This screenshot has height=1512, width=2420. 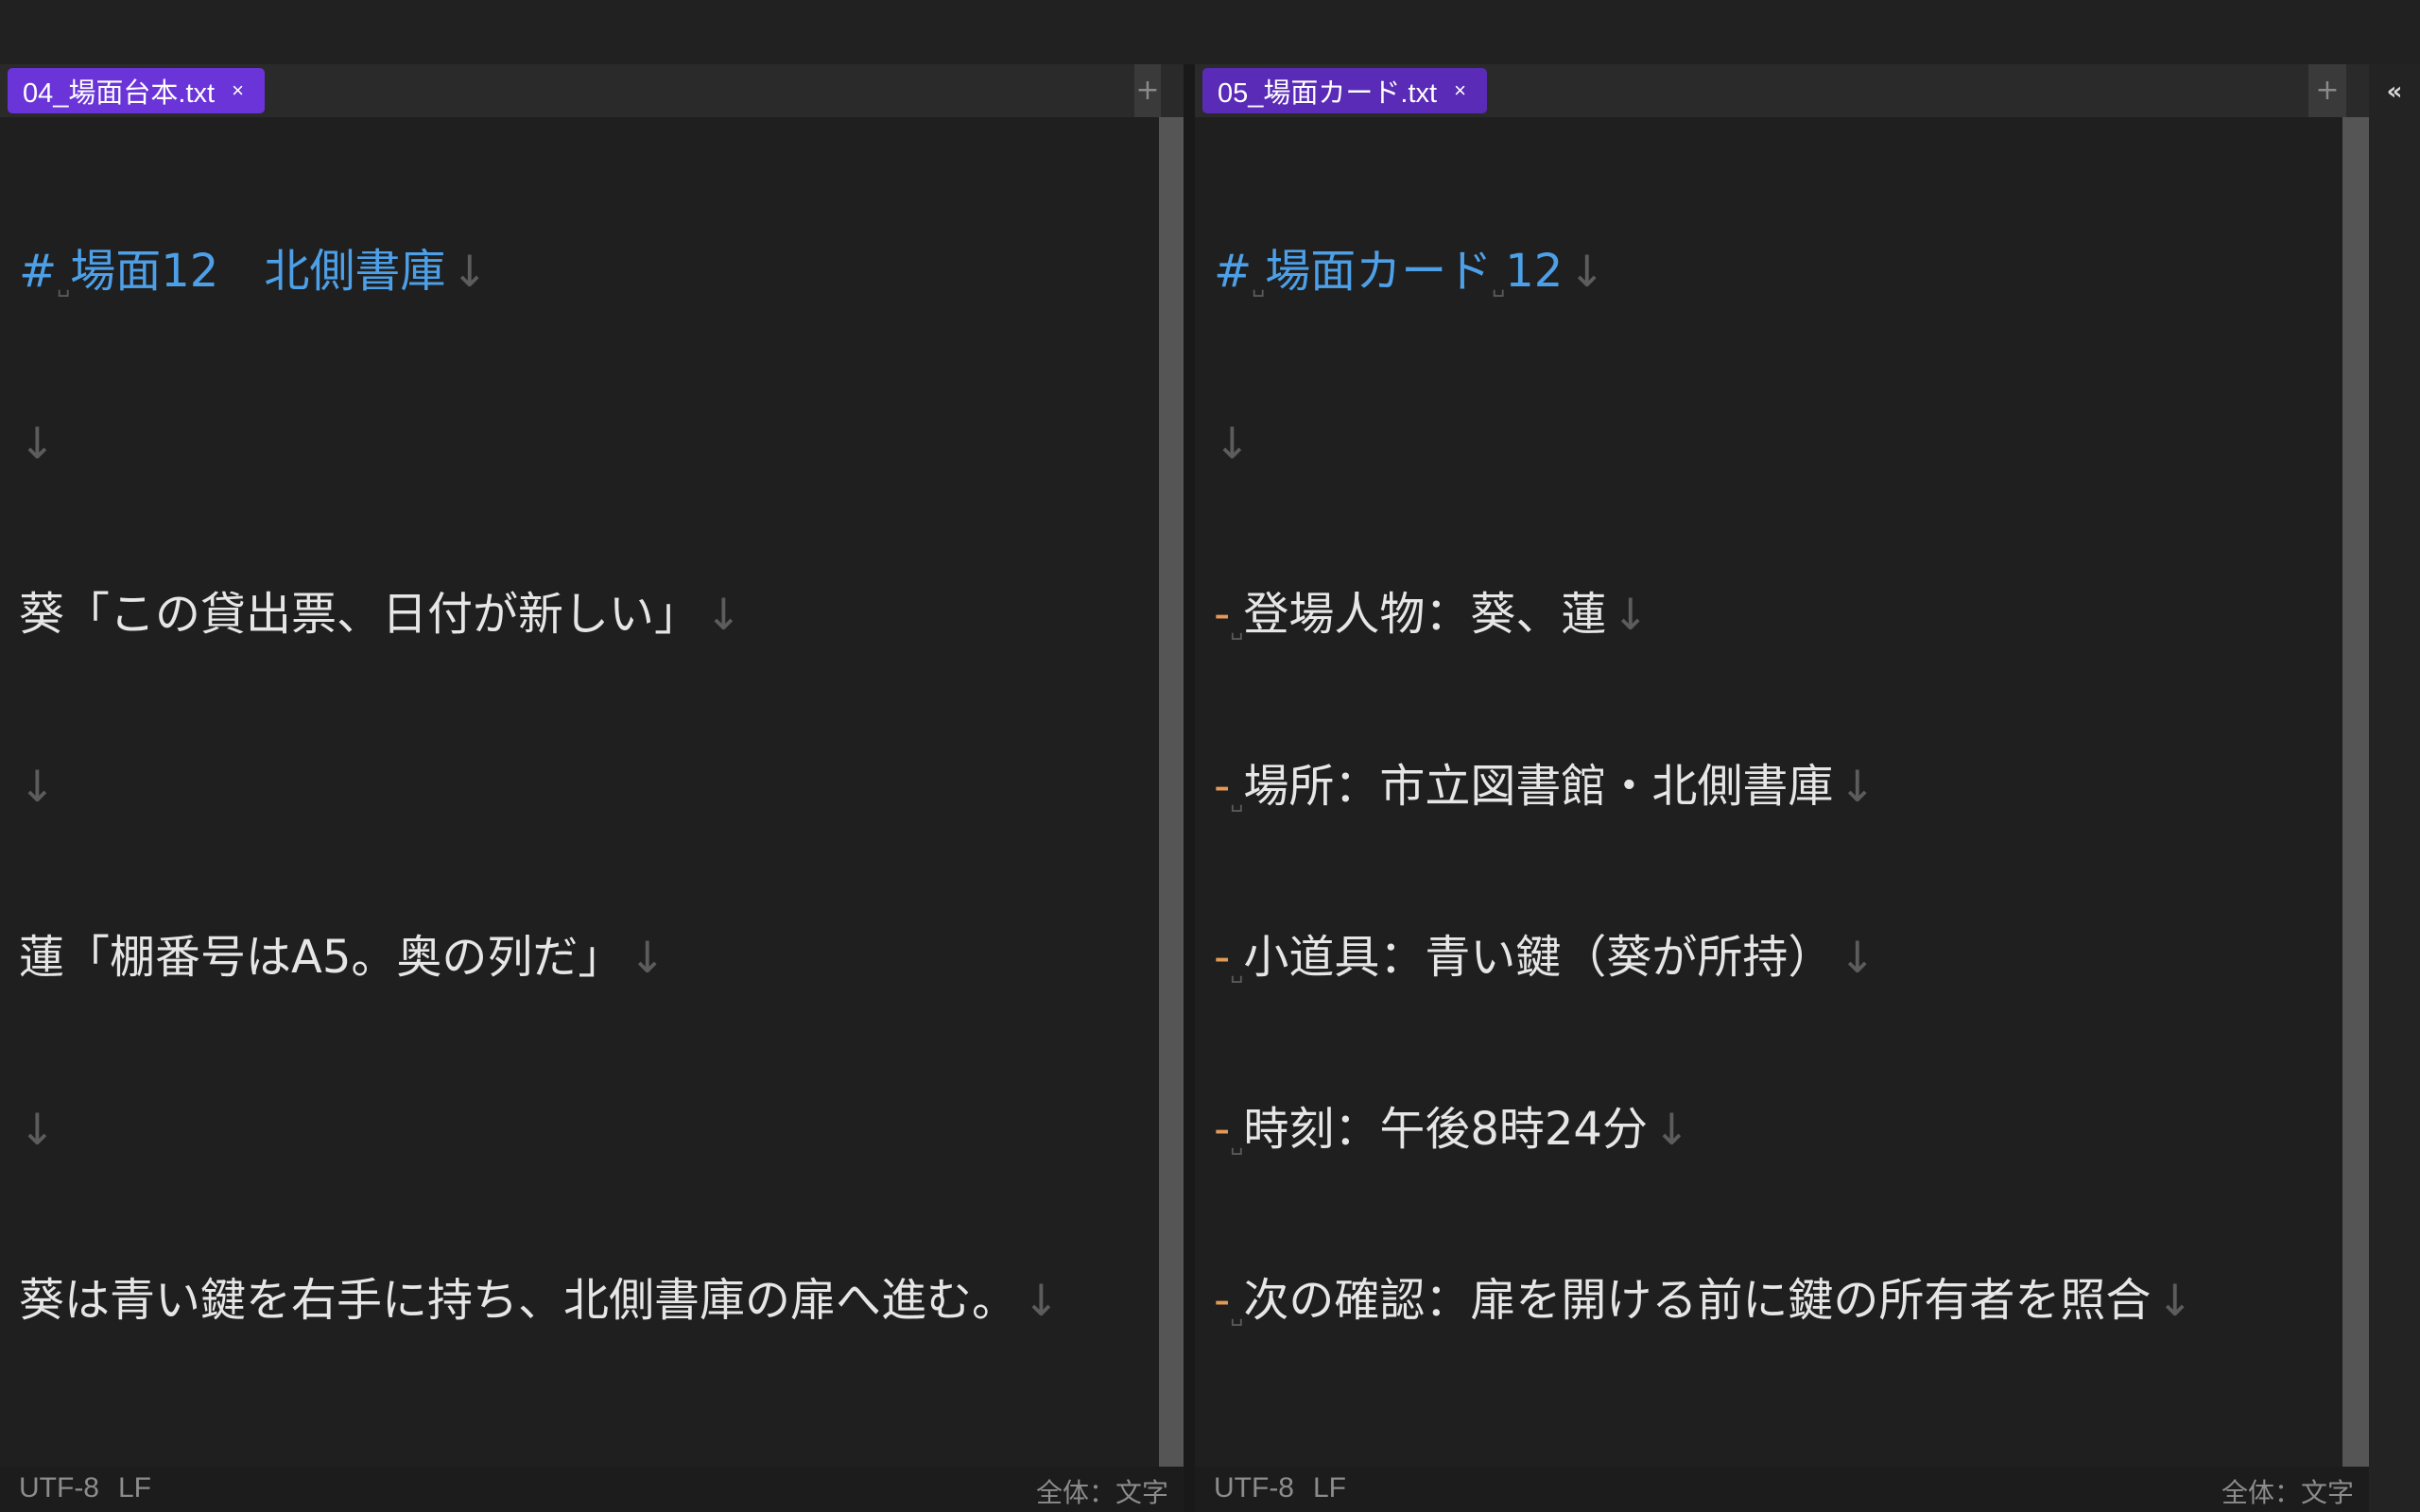 I want to click on editor-line: 葵は青い鍵を右手に持ち、北側書庫の扉へ進む。 ↓, so click(x=582, y=1301).